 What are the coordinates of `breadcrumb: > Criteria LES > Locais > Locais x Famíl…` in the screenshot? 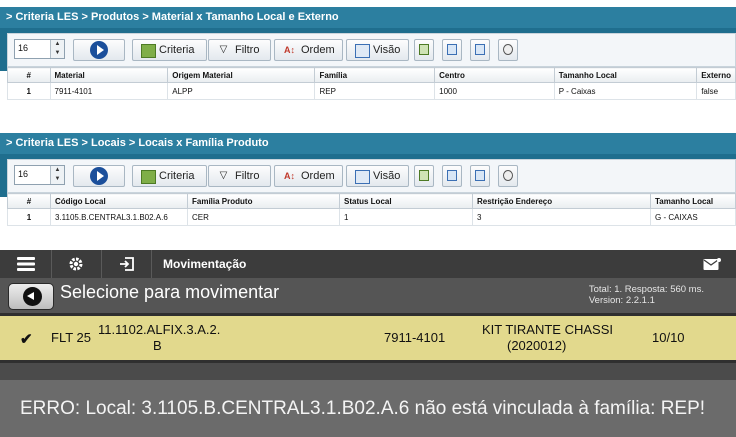 It's located at (368, 143).